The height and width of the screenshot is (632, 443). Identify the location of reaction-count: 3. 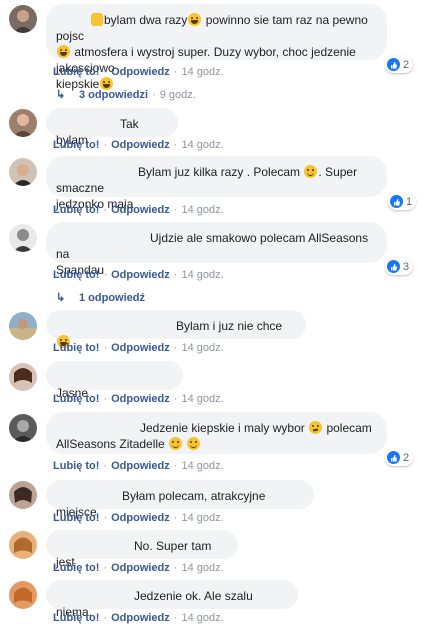
(399, 266).